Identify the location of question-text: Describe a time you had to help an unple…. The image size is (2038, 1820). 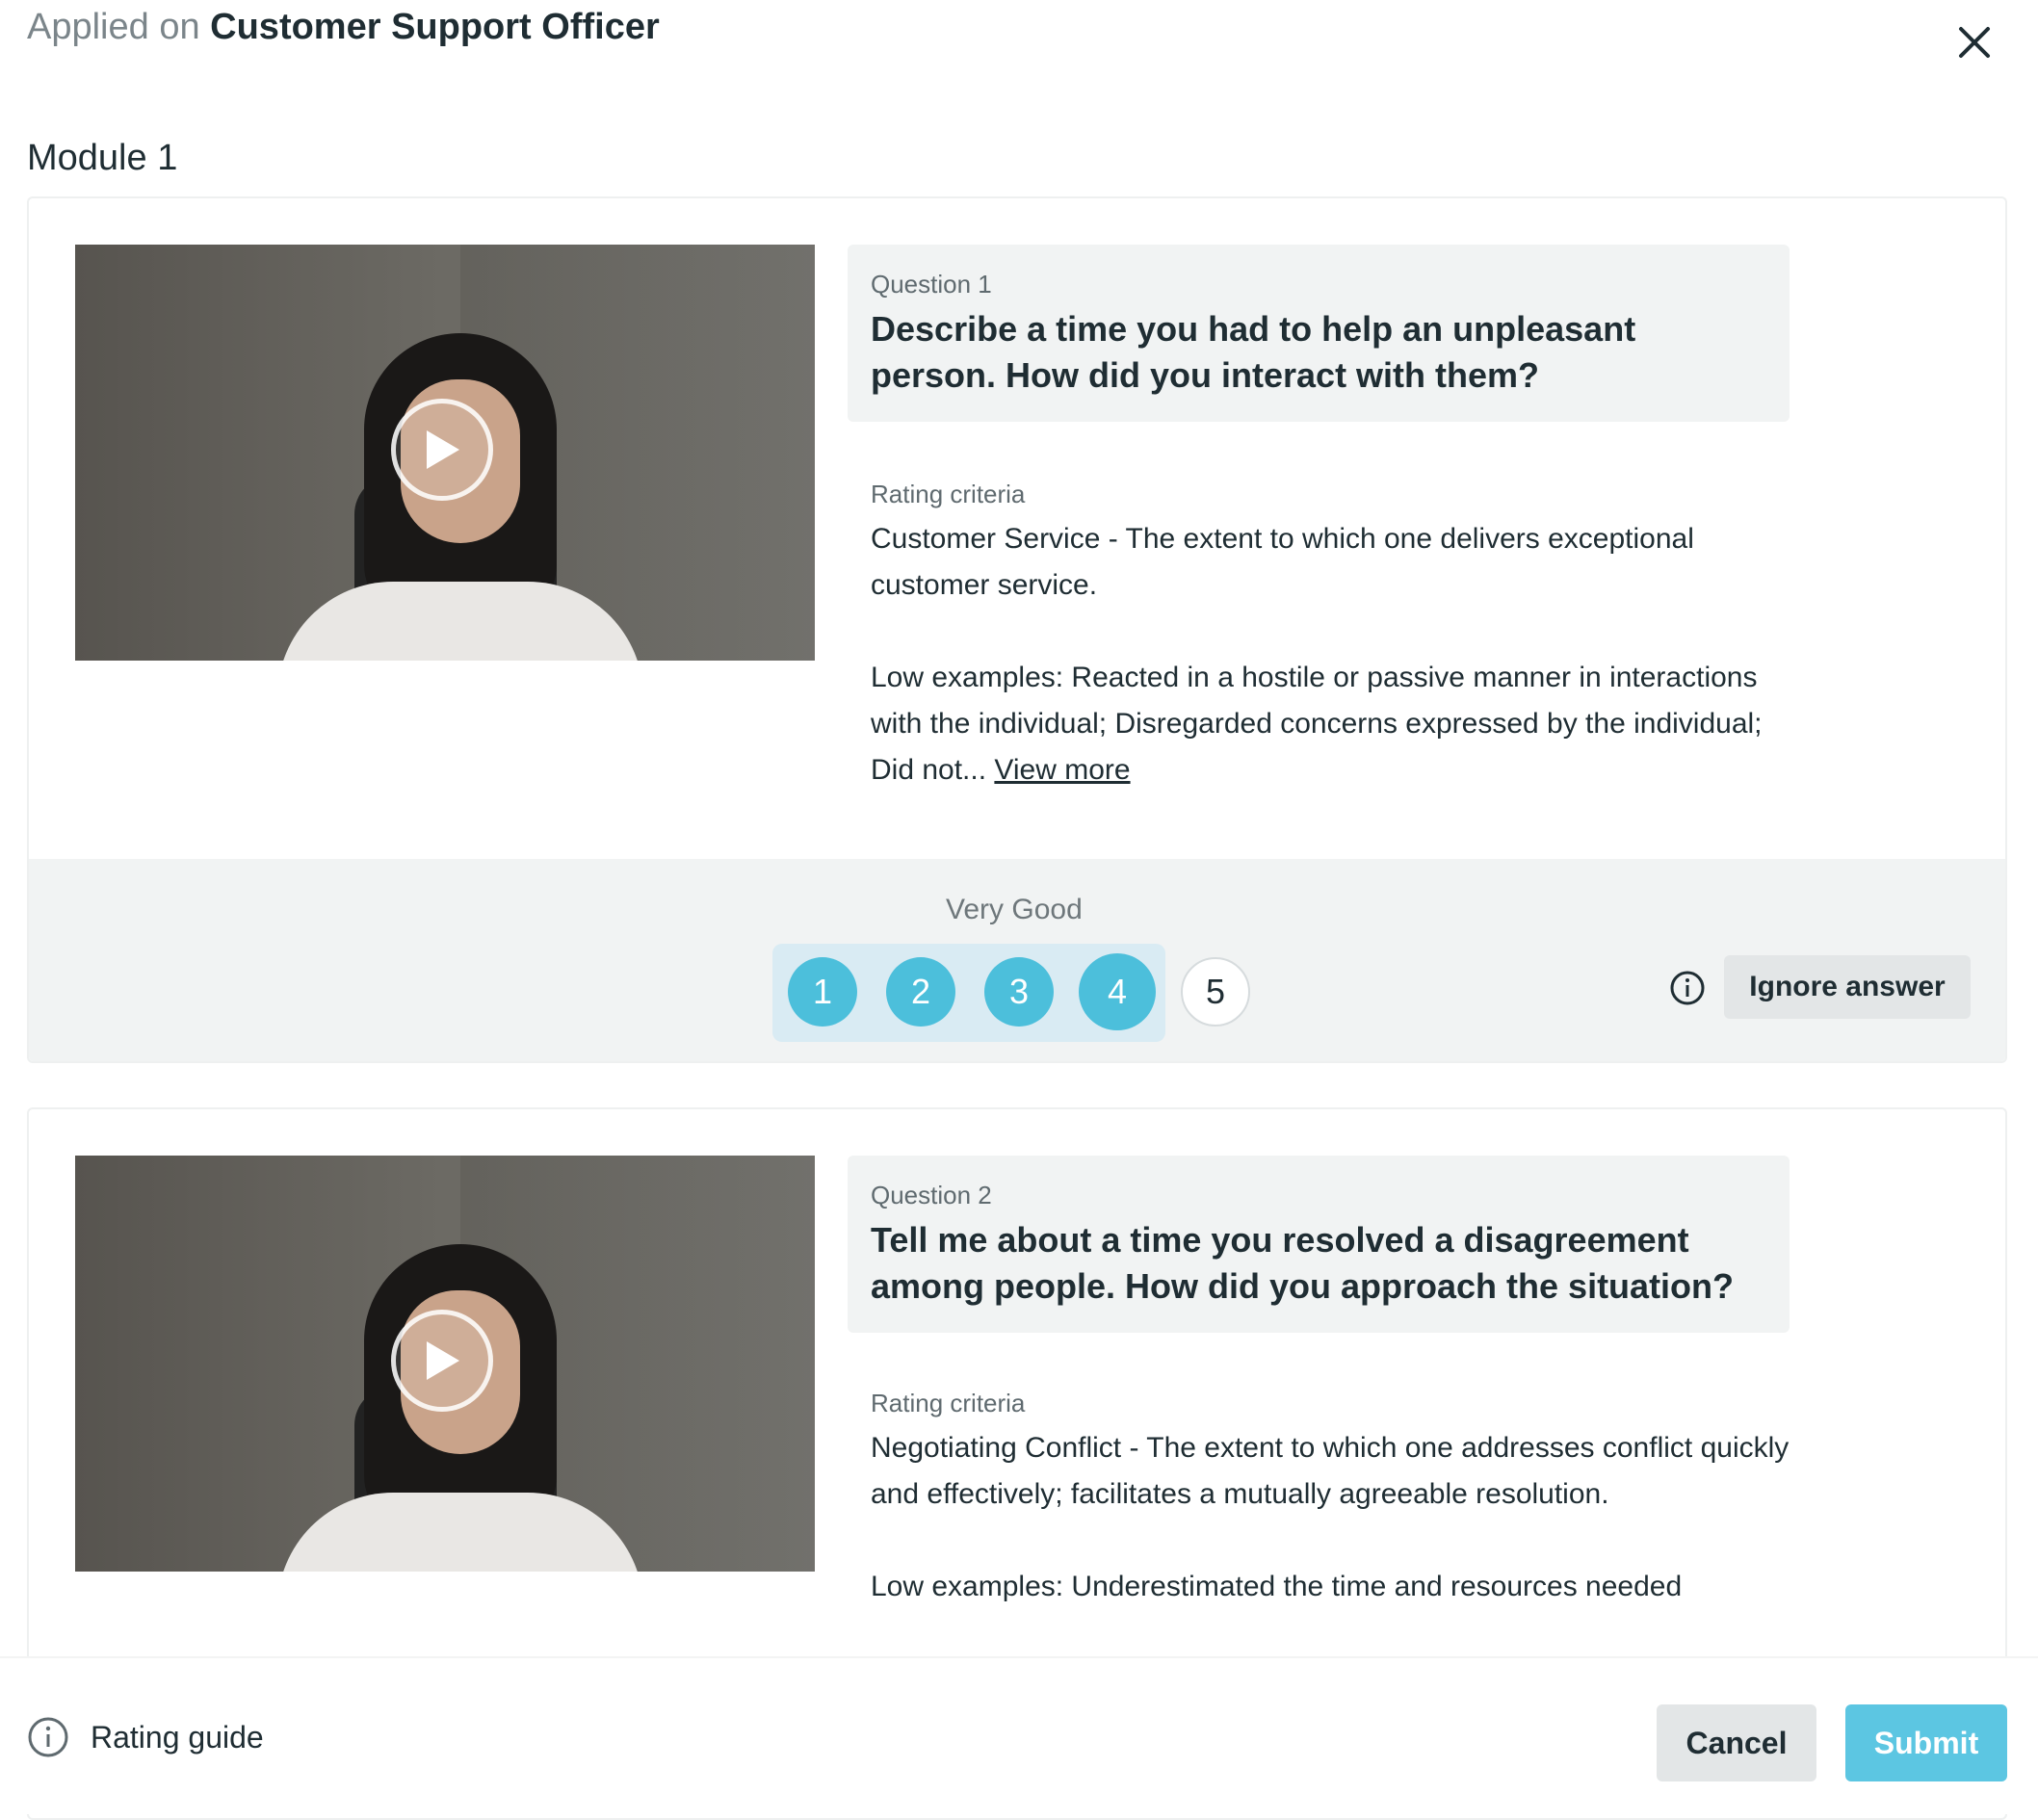
(1253, 352).